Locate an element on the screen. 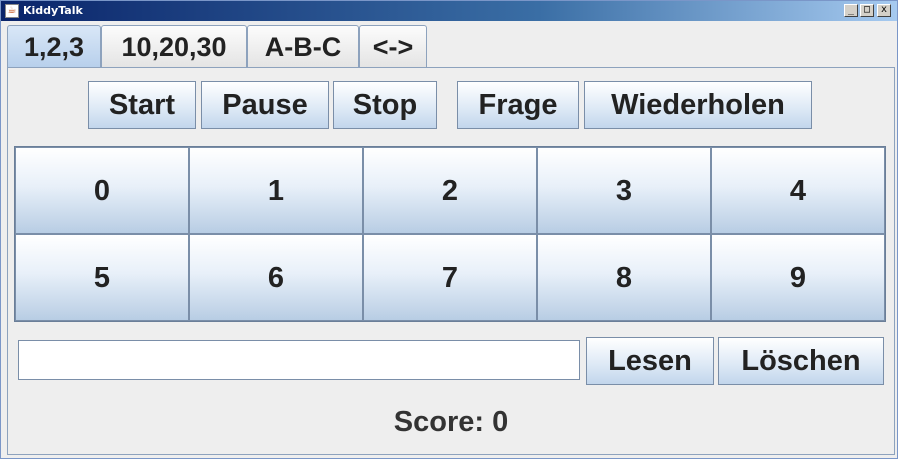 The width and height of the screenshot is (898, 459). key-7: 7 is located at coordinates (450, 277).